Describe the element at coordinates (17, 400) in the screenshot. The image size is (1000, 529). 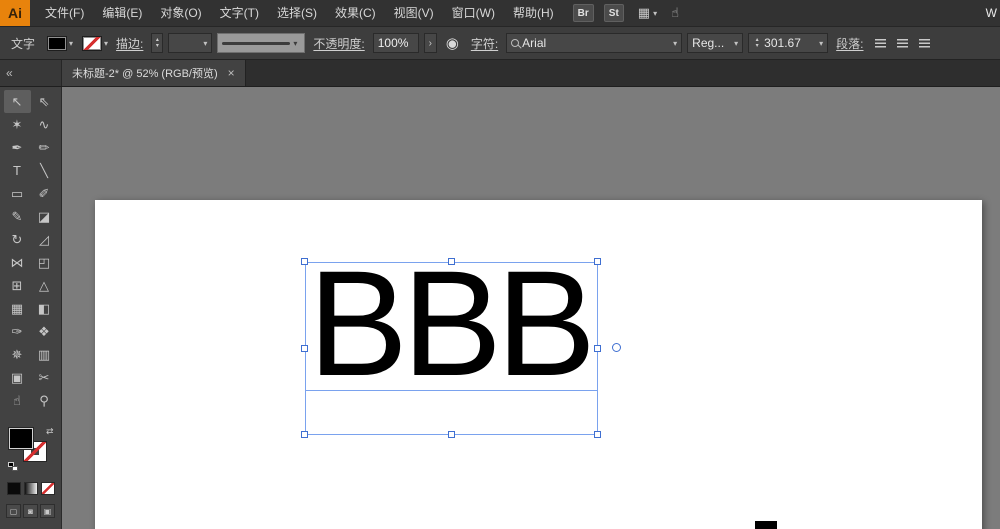
I see `hand-tool: ☝` at that location.